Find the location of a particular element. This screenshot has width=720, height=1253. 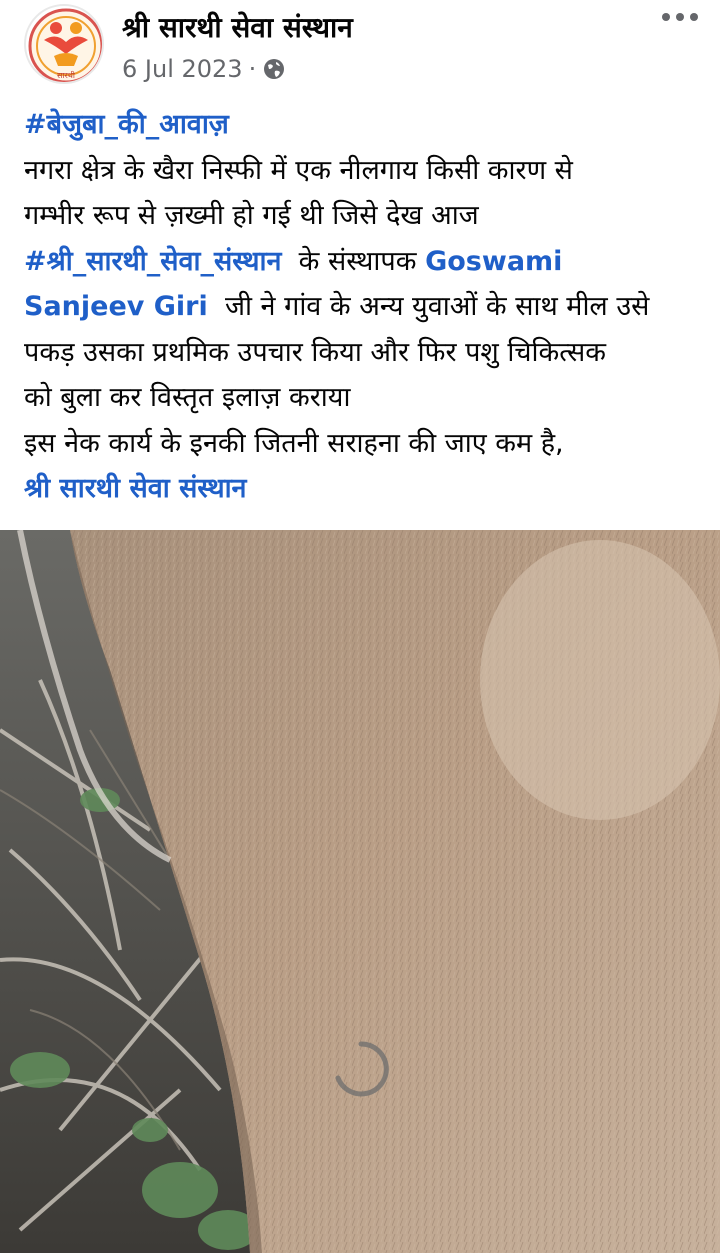

page-mention-link: श्री सारथी सेवा संस्थान is located at coordinates (135, 488).